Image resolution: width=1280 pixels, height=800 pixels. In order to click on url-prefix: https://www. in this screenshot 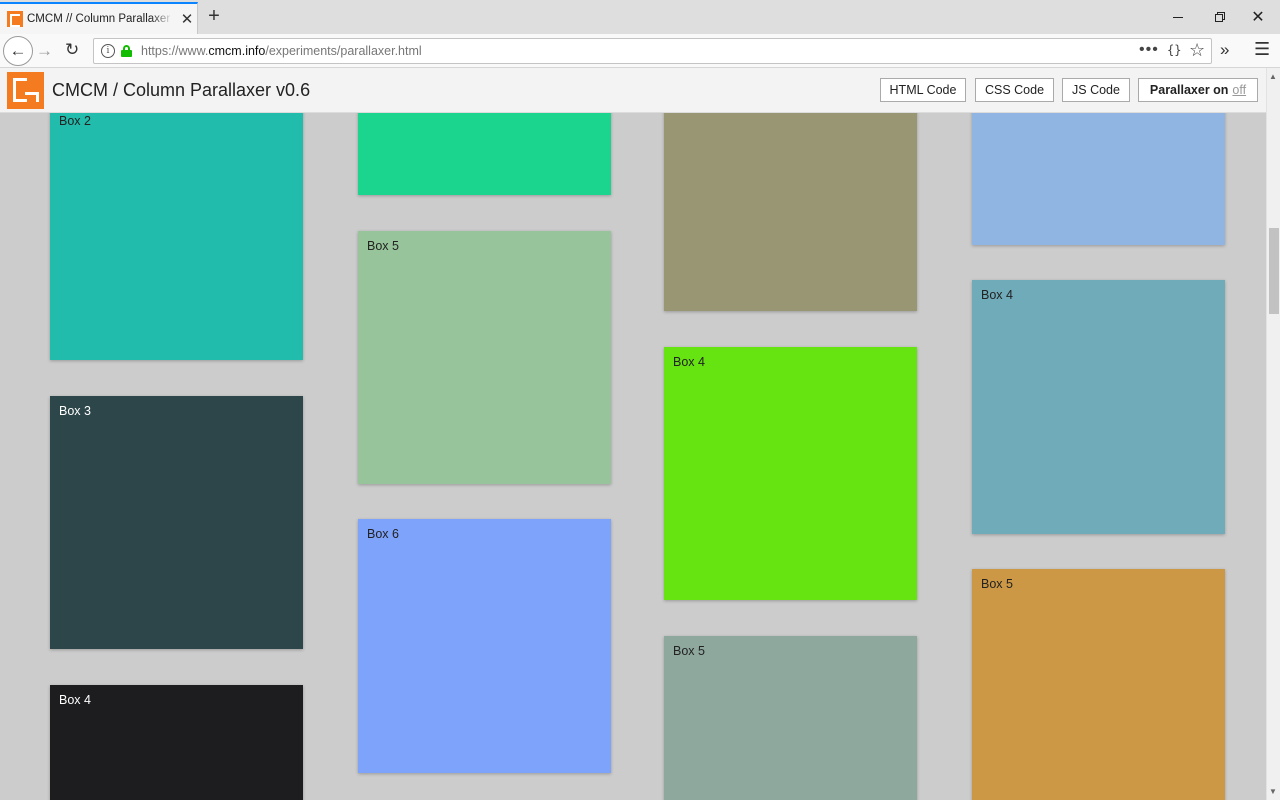, I will do `click(175, 51)`.